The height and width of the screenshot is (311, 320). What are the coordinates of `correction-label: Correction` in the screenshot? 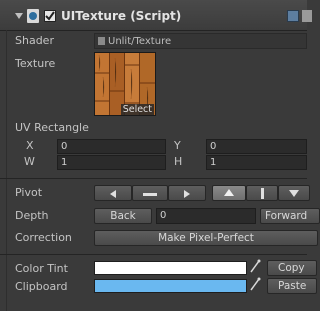 It's located at (43, 237).